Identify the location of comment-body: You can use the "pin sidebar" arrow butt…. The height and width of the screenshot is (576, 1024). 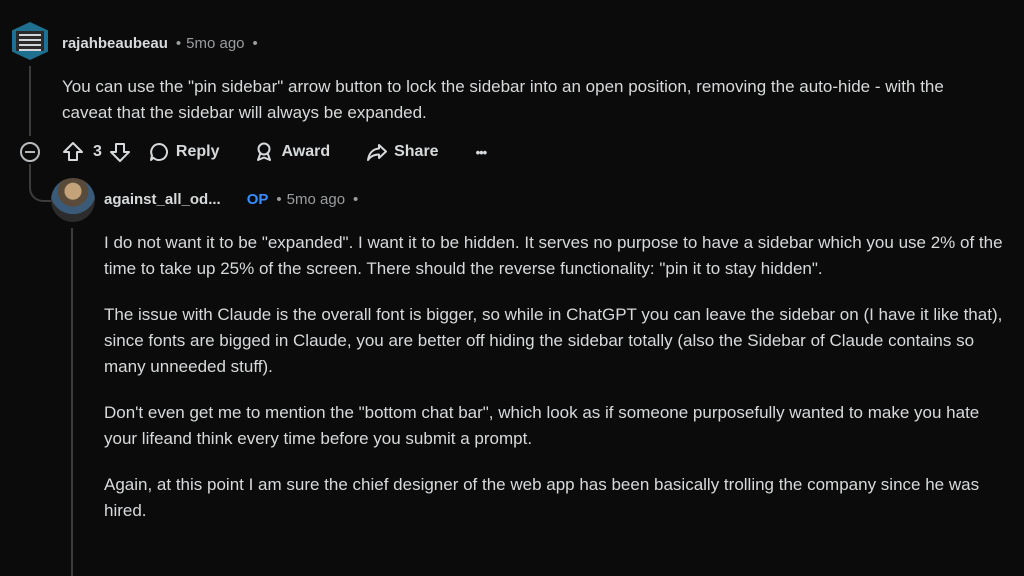
(503, 99).